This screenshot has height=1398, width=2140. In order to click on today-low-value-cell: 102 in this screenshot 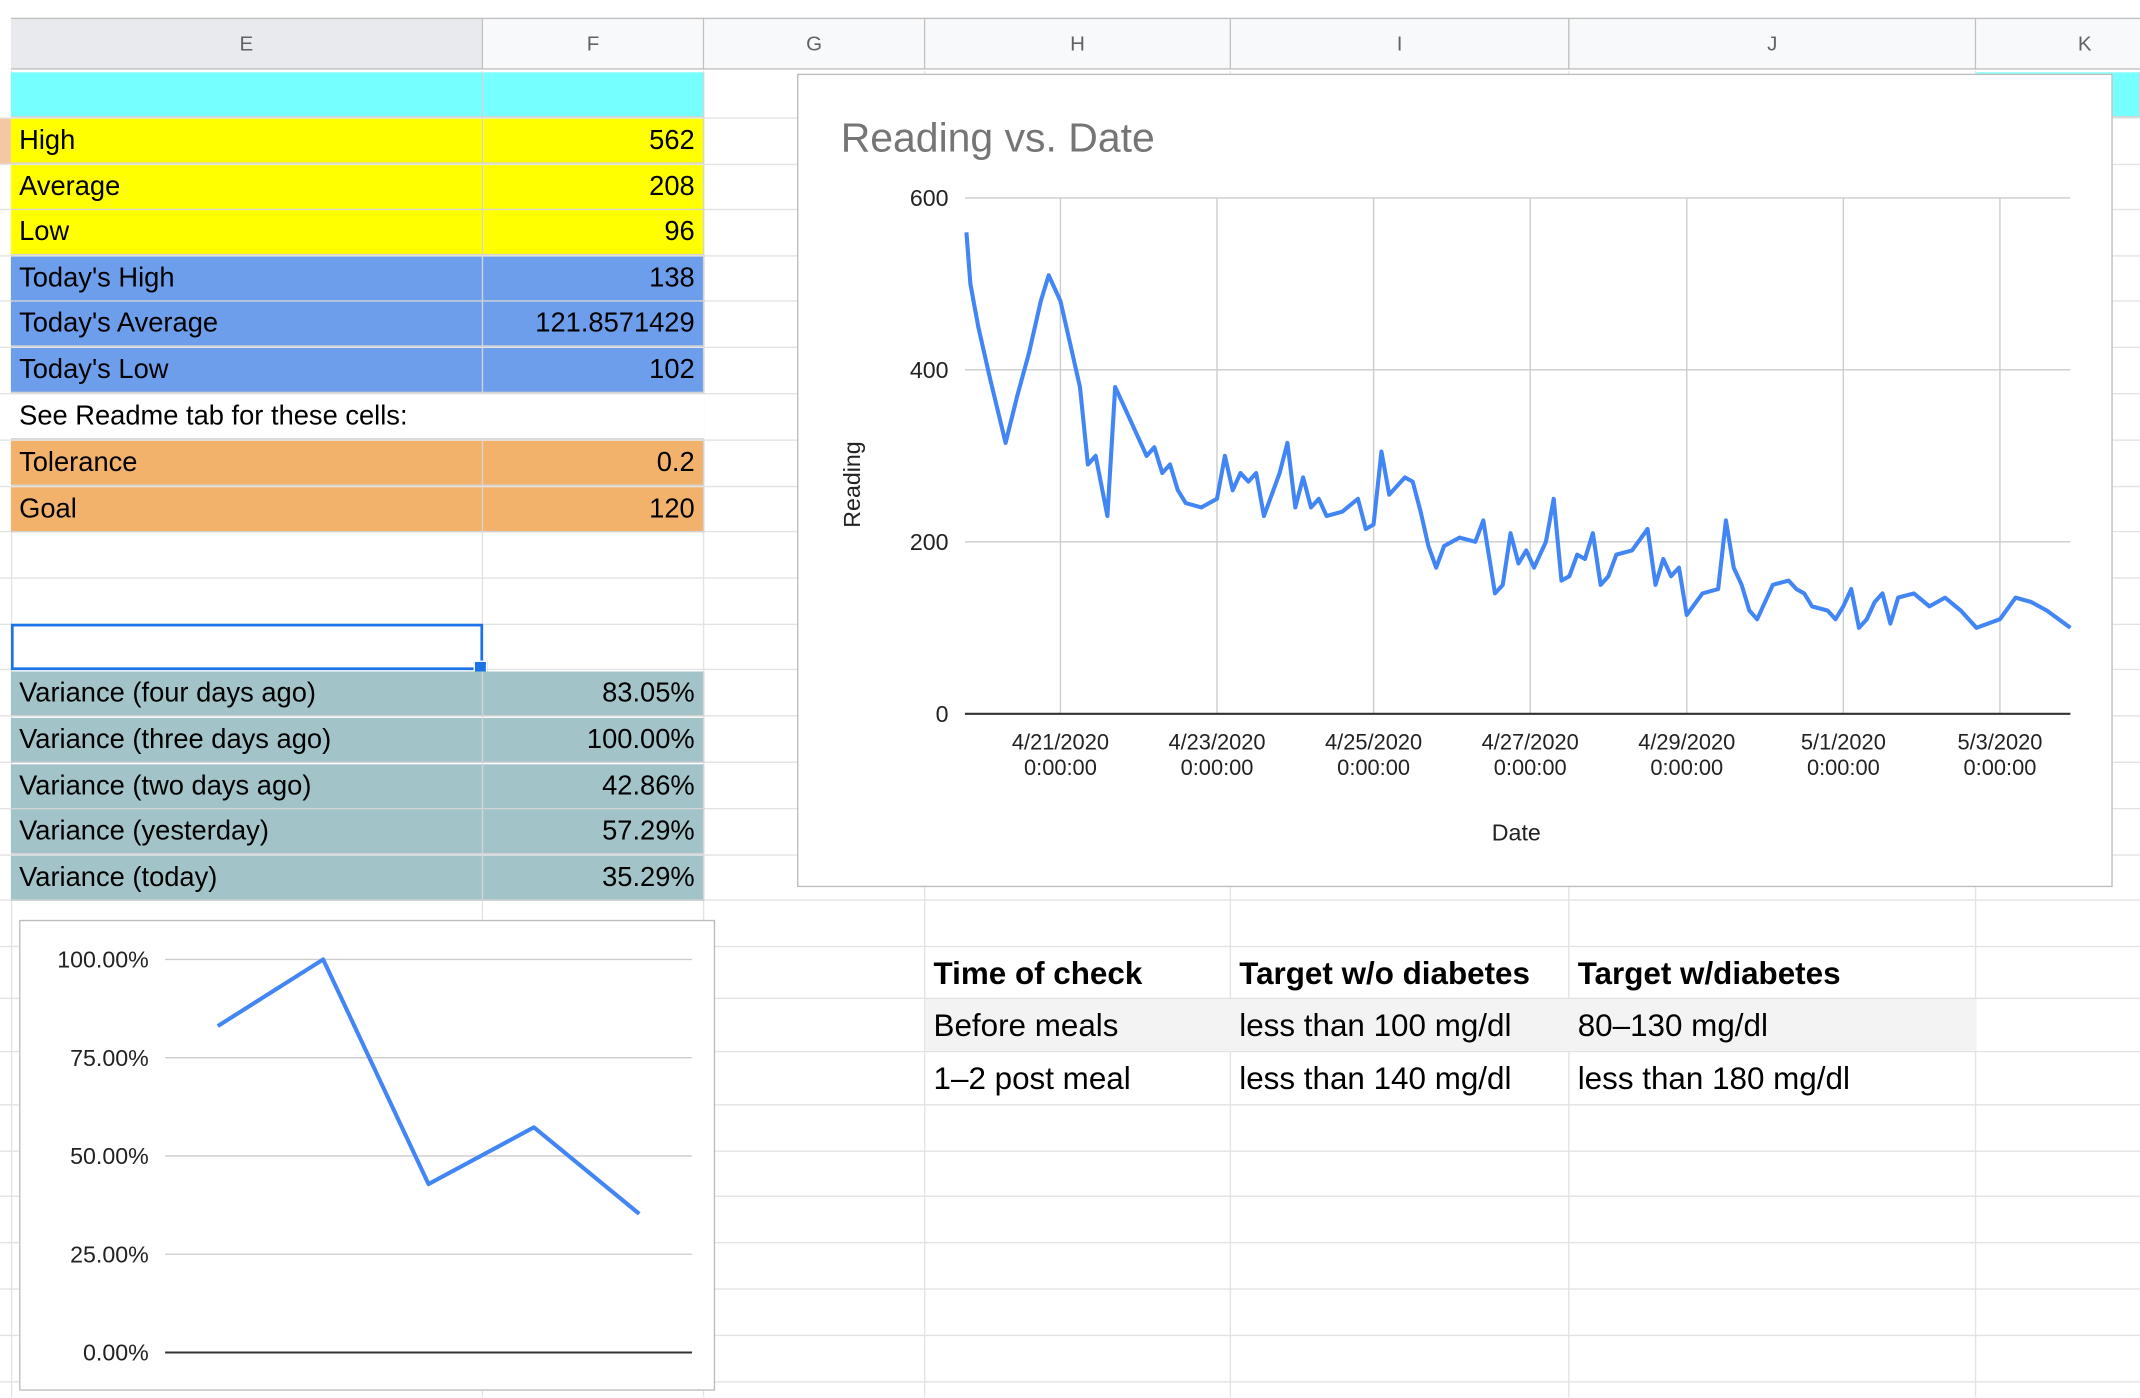, I will do `click(594, 371)`.